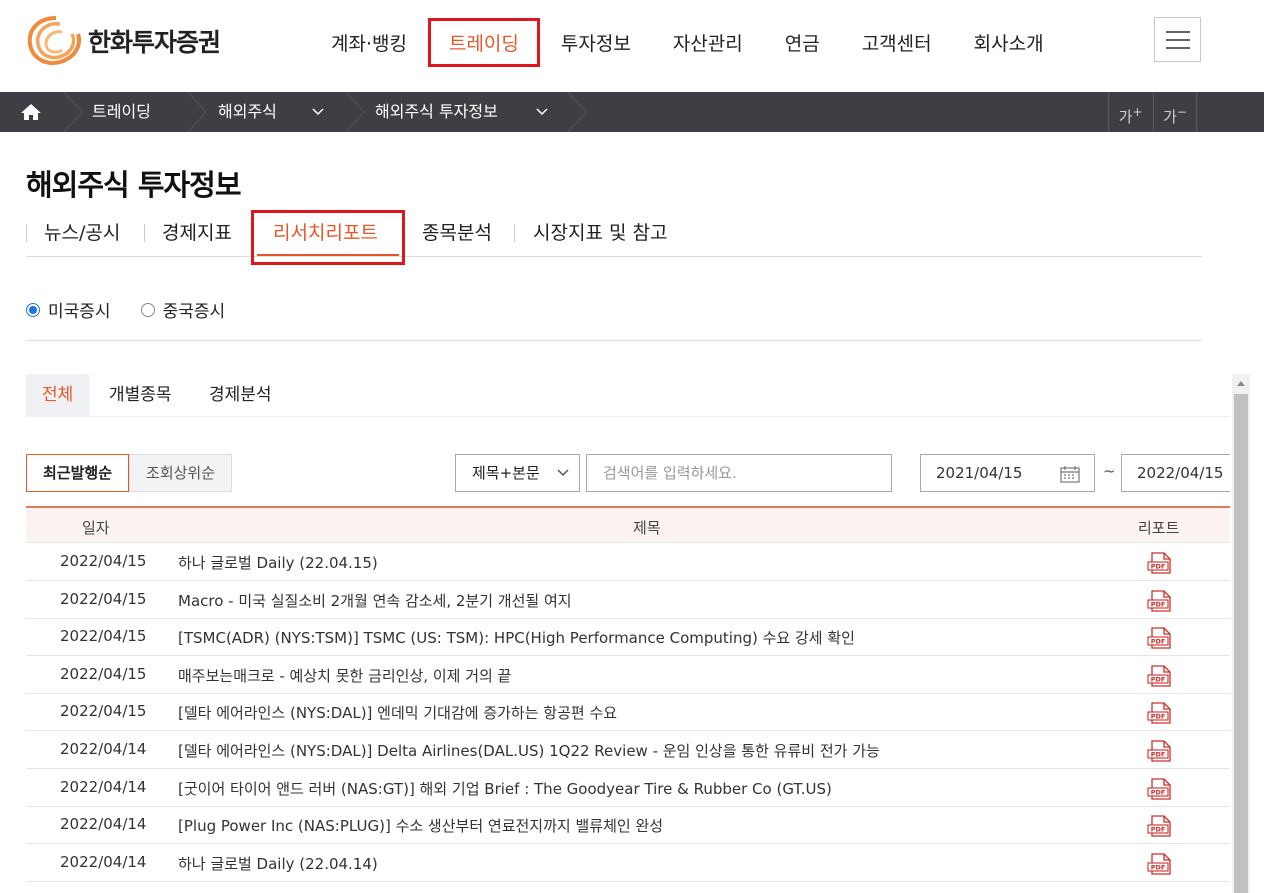 Image resolution: width=1264 pixels, height=893 pixels. Describe the element at coordinates (328, 237) in the screenshot. I see `active-tab-highlight` at that location.